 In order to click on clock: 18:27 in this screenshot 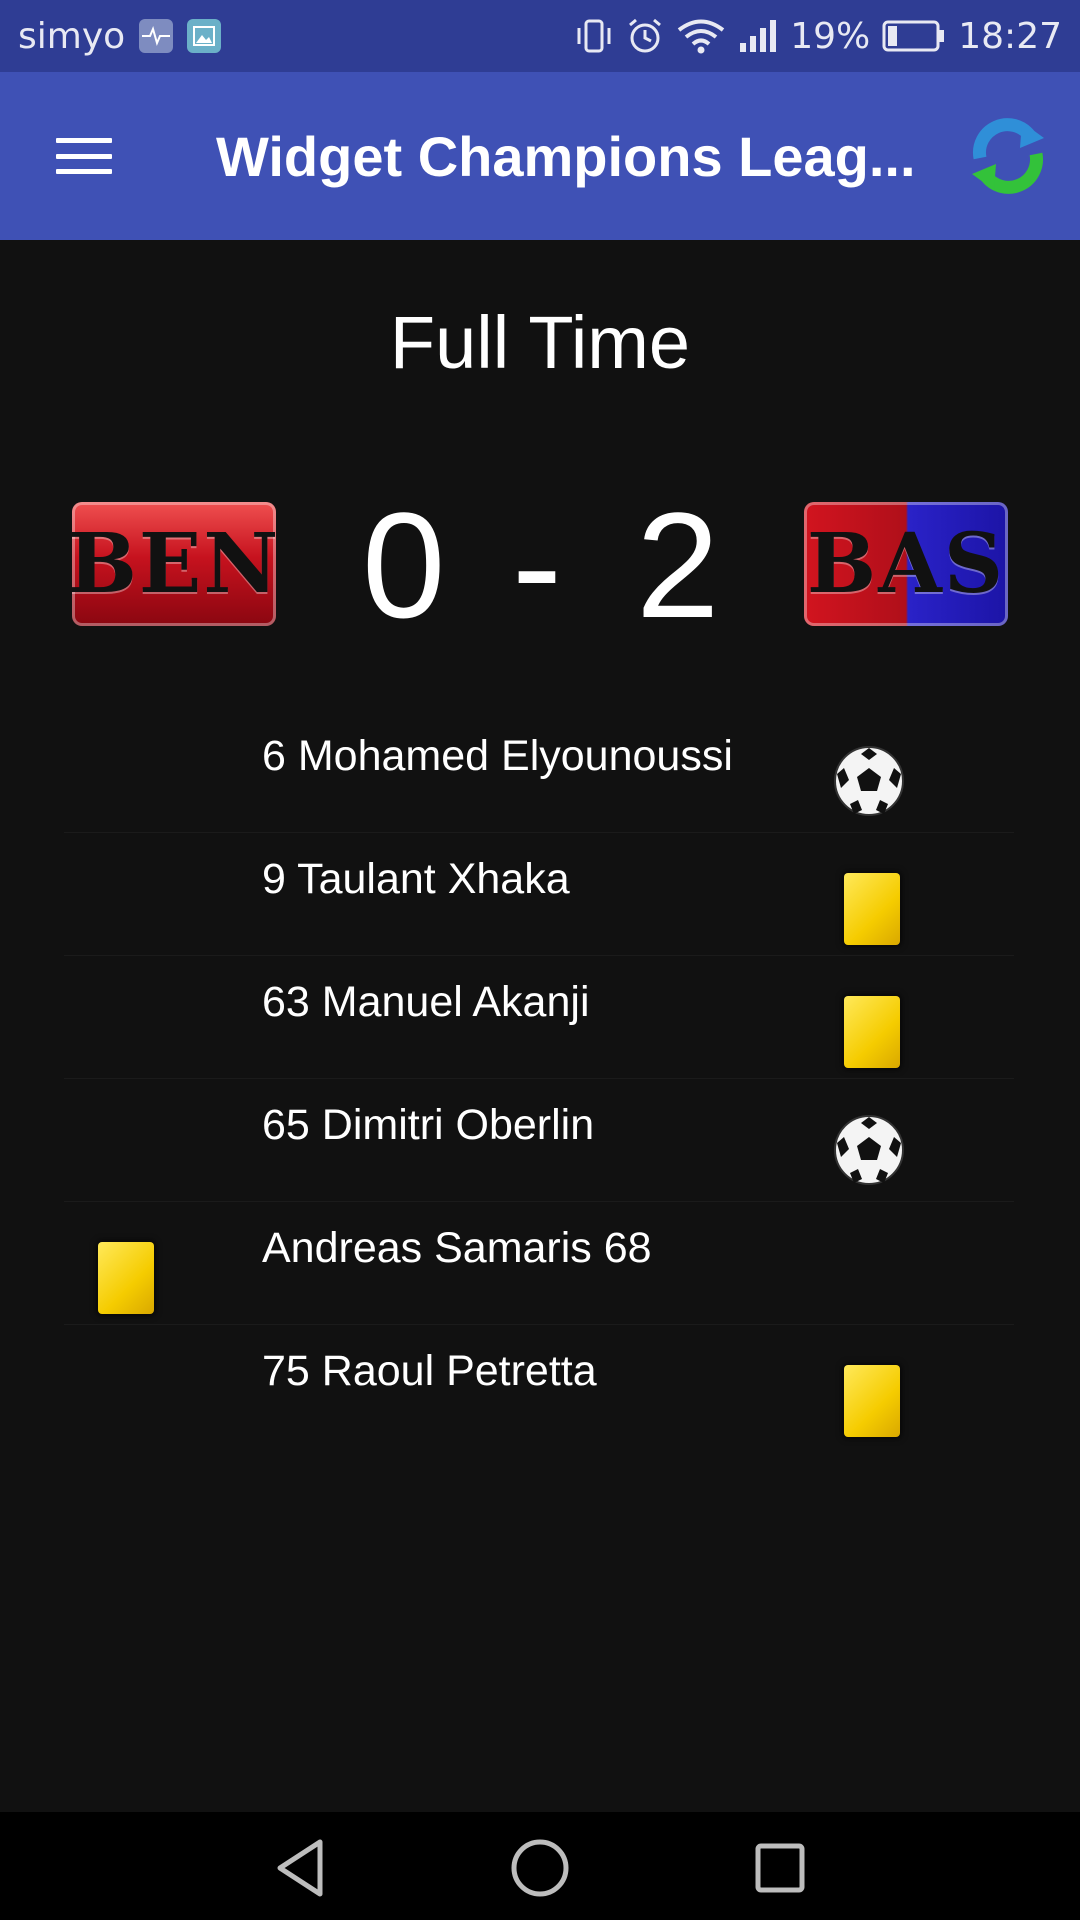, I will do `click(1010, 36)`.